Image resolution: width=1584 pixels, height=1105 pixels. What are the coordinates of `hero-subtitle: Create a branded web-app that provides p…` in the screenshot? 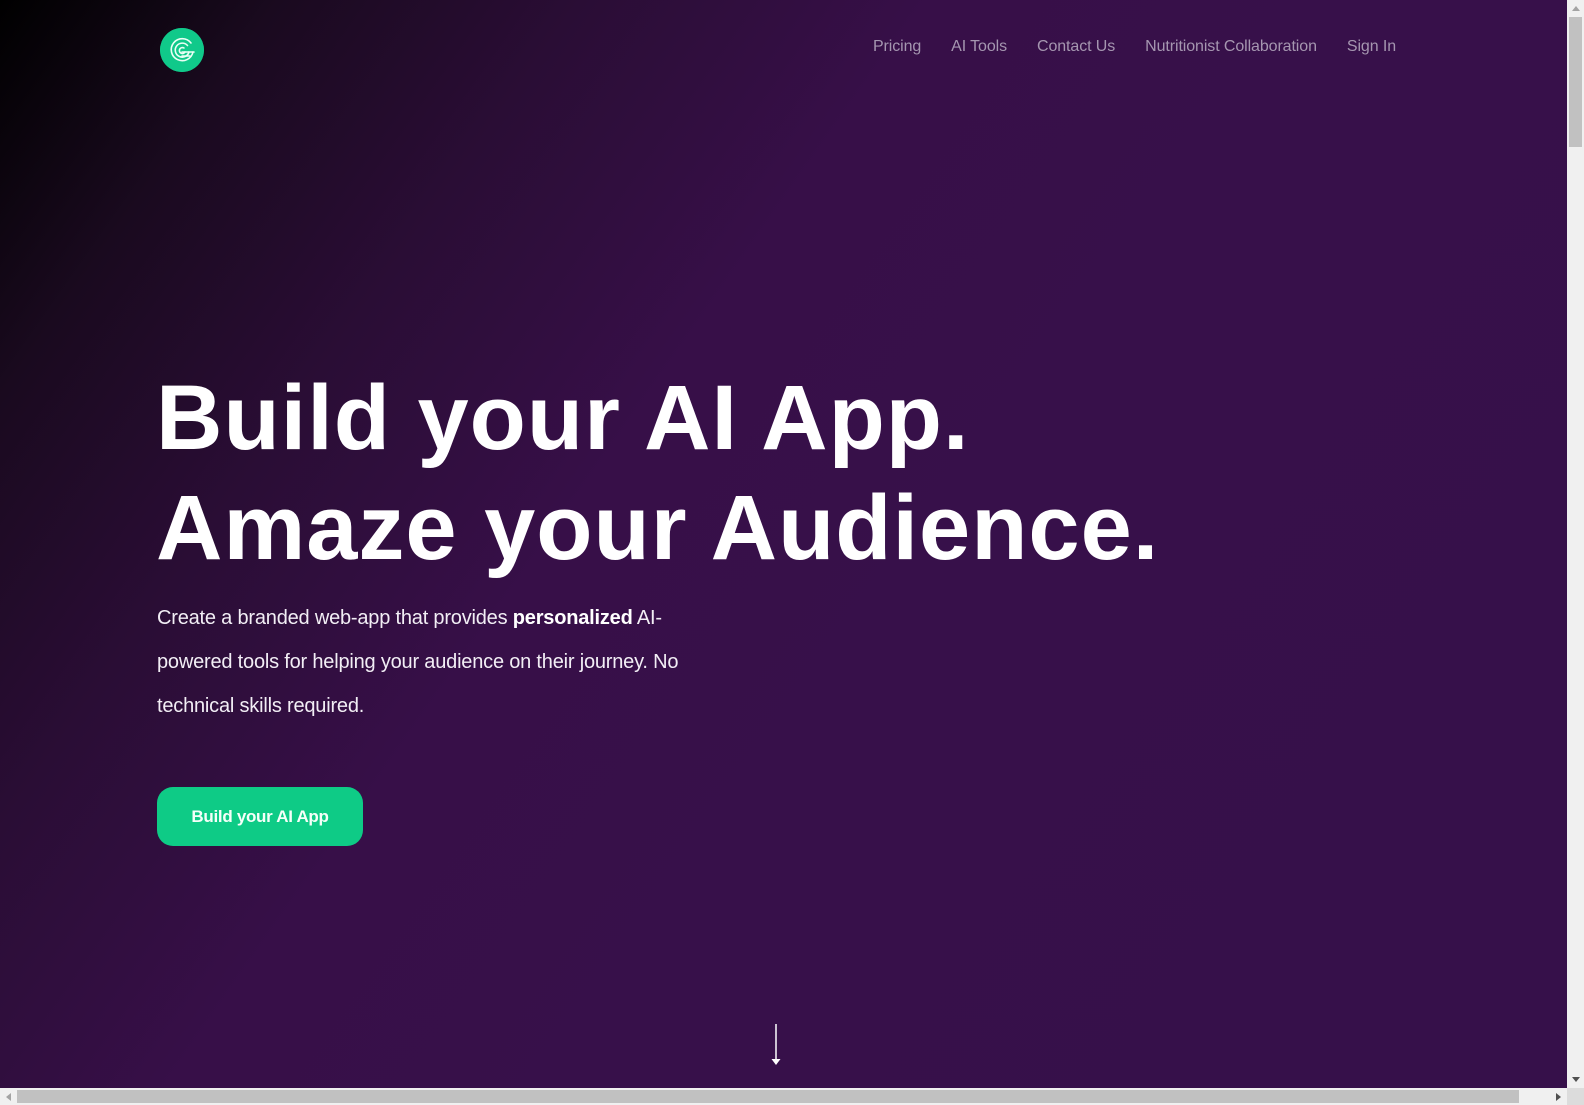 It's located at (437, 662).